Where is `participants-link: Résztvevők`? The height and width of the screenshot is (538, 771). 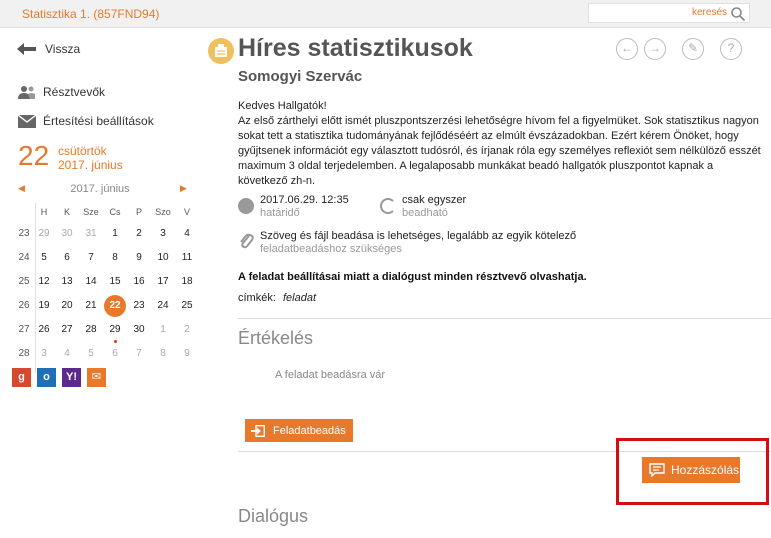
participants-link: Résztvevők is located at coordinates (61, 92).